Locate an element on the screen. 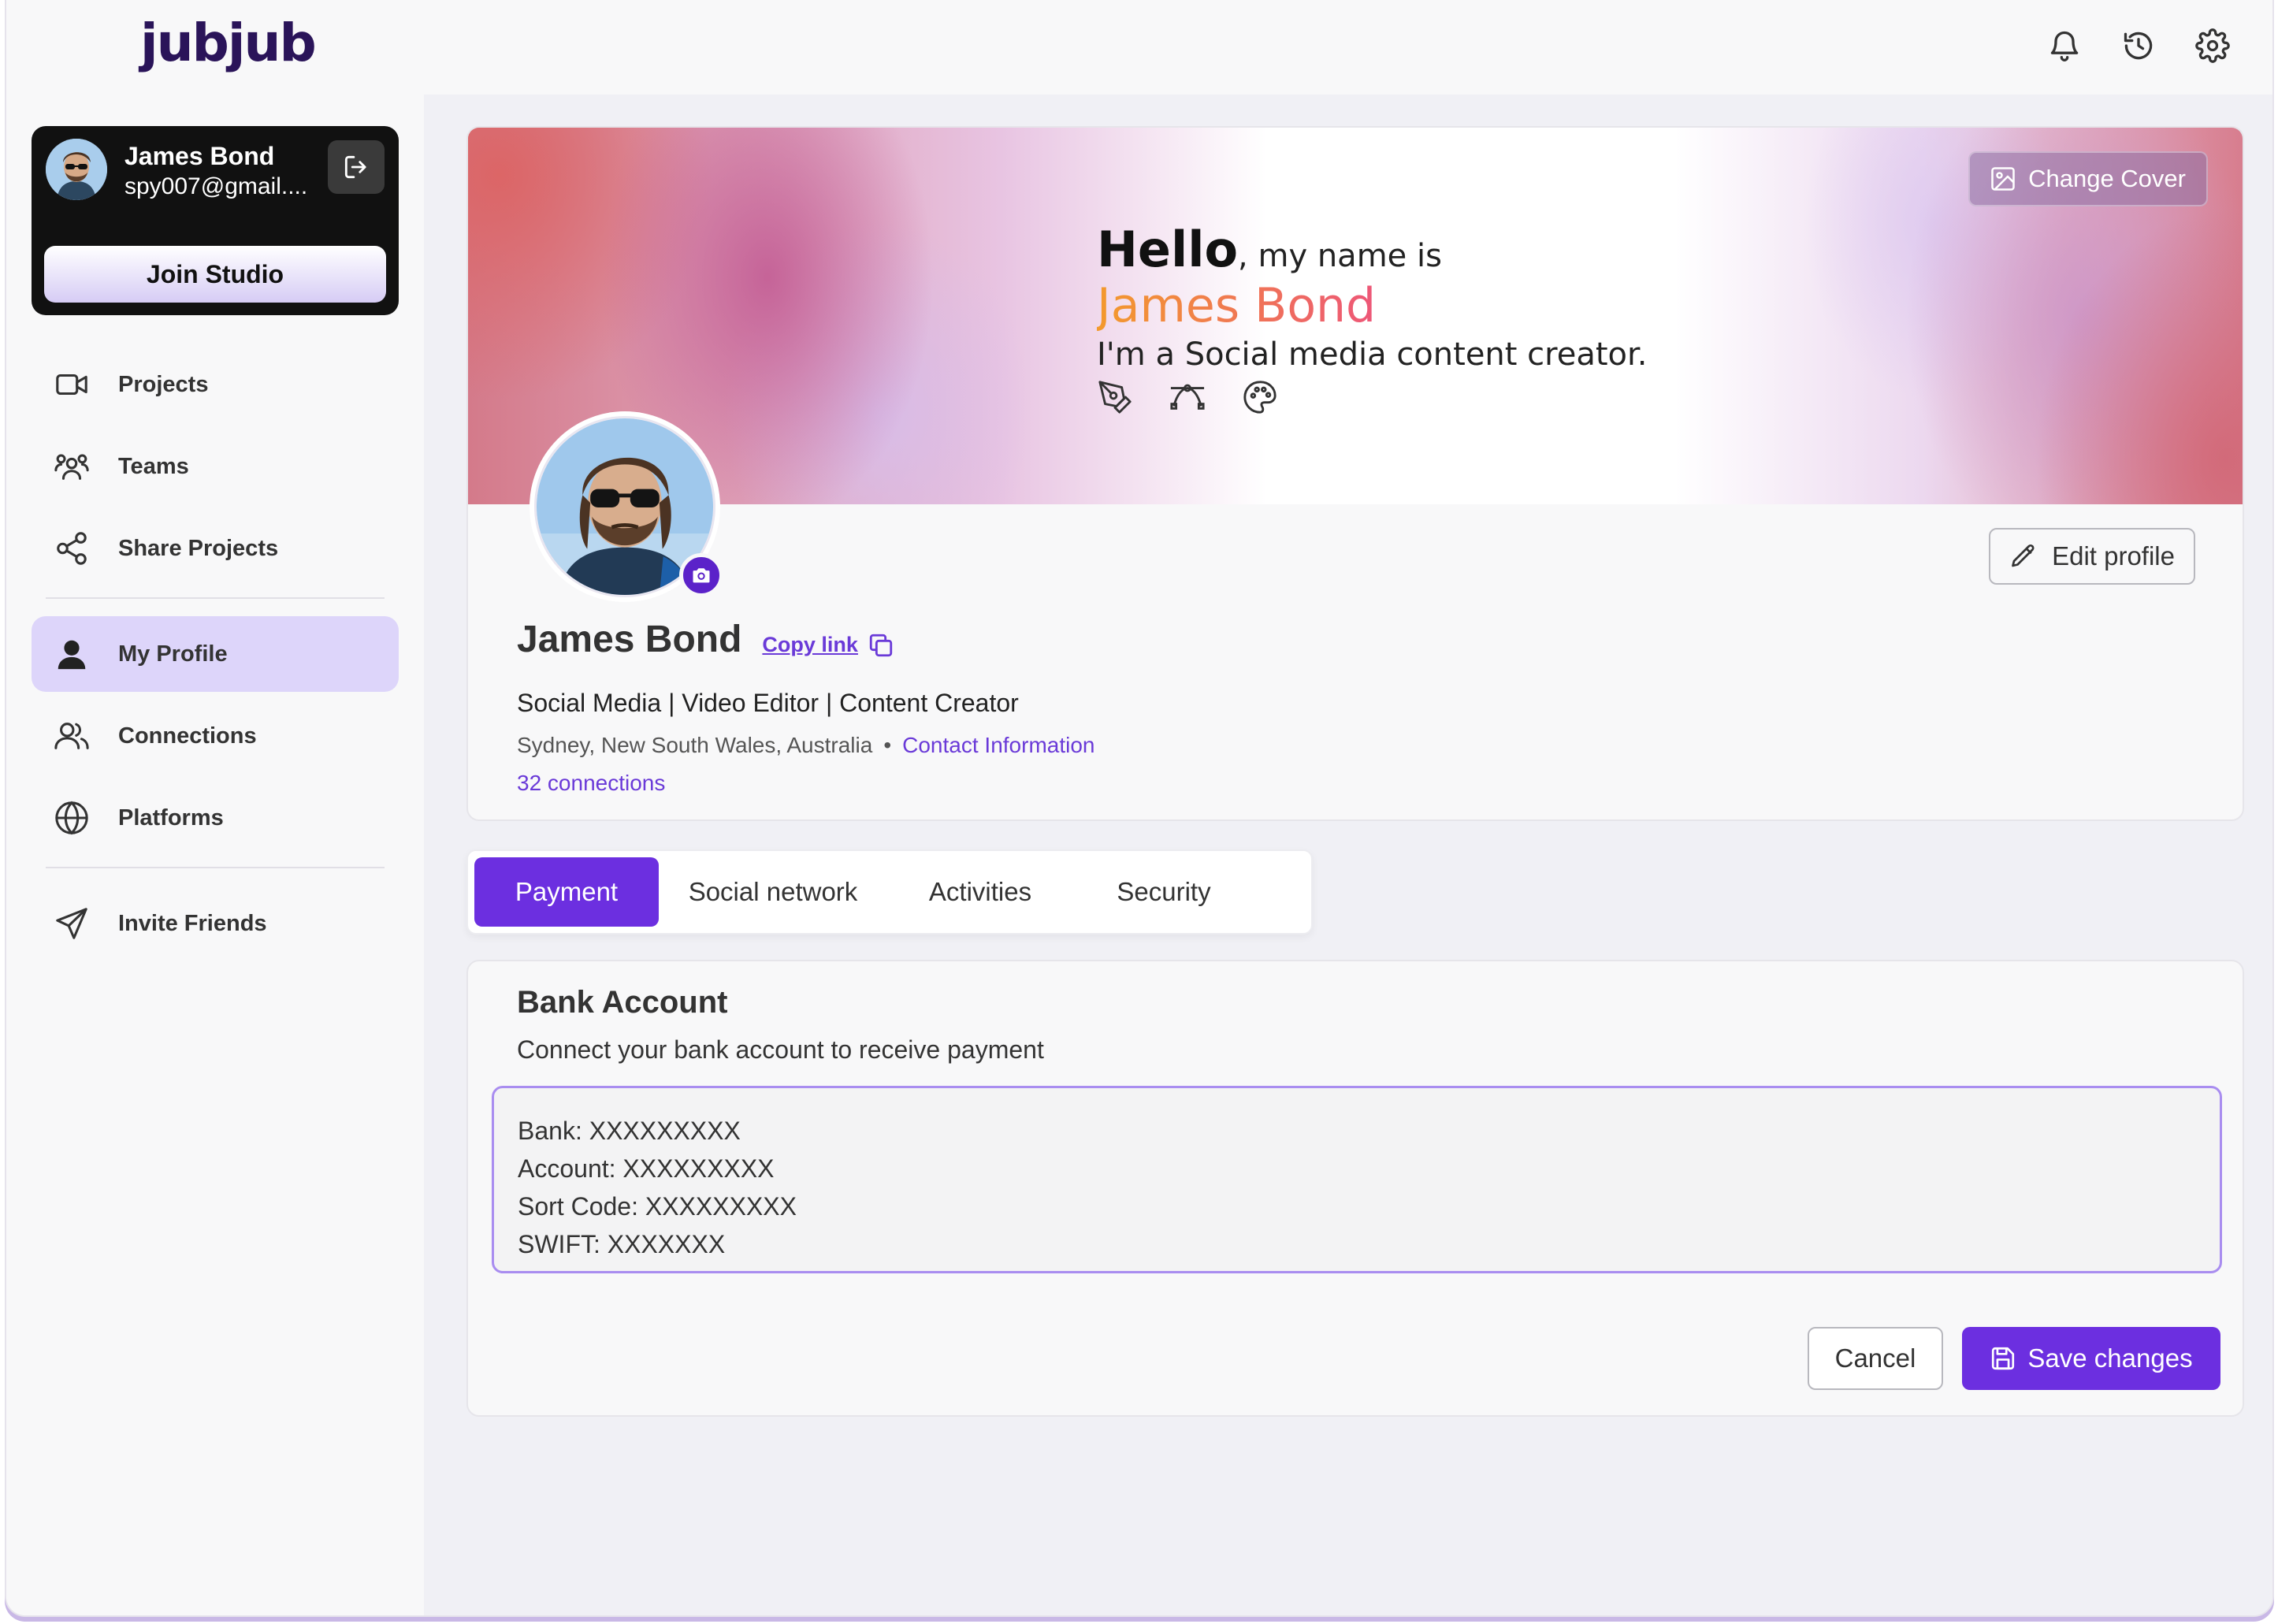  profile-name-row: James Bond Copy link is located at coordinates (706, 639).